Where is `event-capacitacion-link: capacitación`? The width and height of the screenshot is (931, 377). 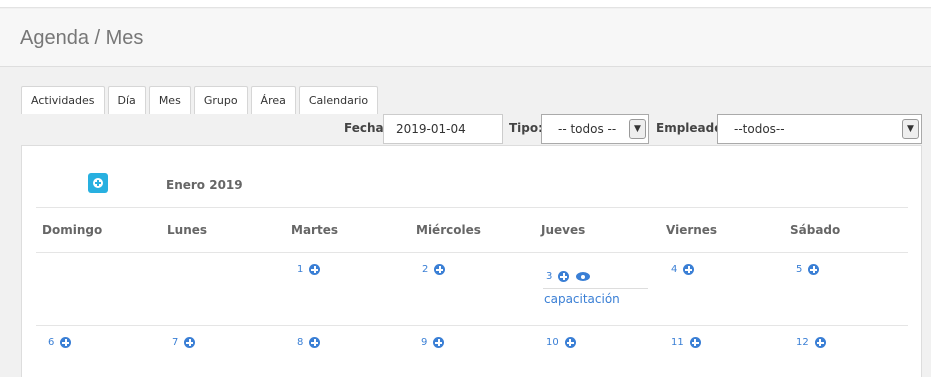
event-capacitacion-link: capacitación is located at coordinates (582, 299).